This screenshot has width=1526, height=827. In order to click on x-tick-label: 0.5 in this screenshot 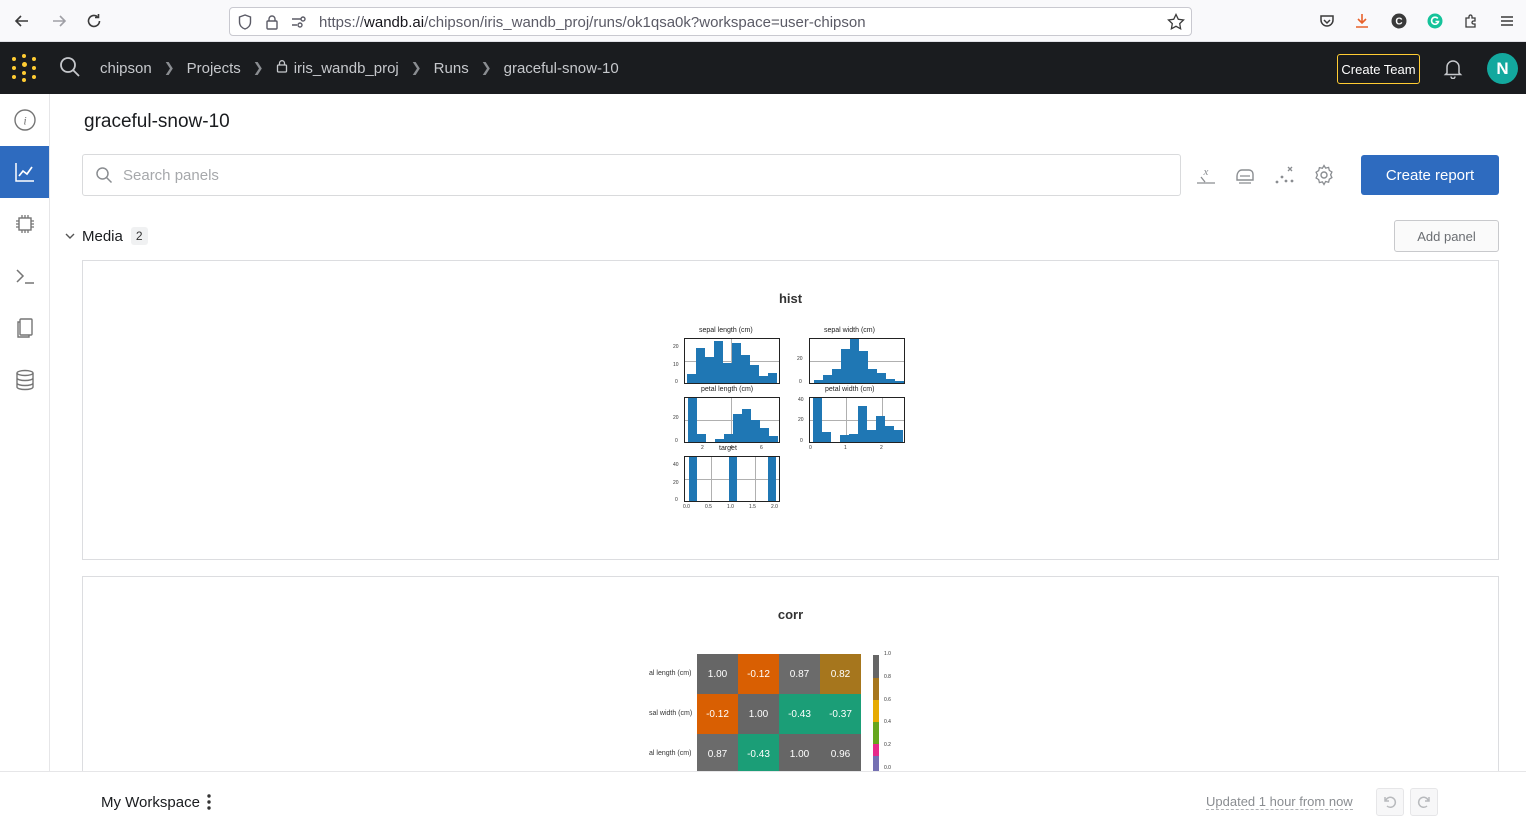, I will do `click(708, 507)`.